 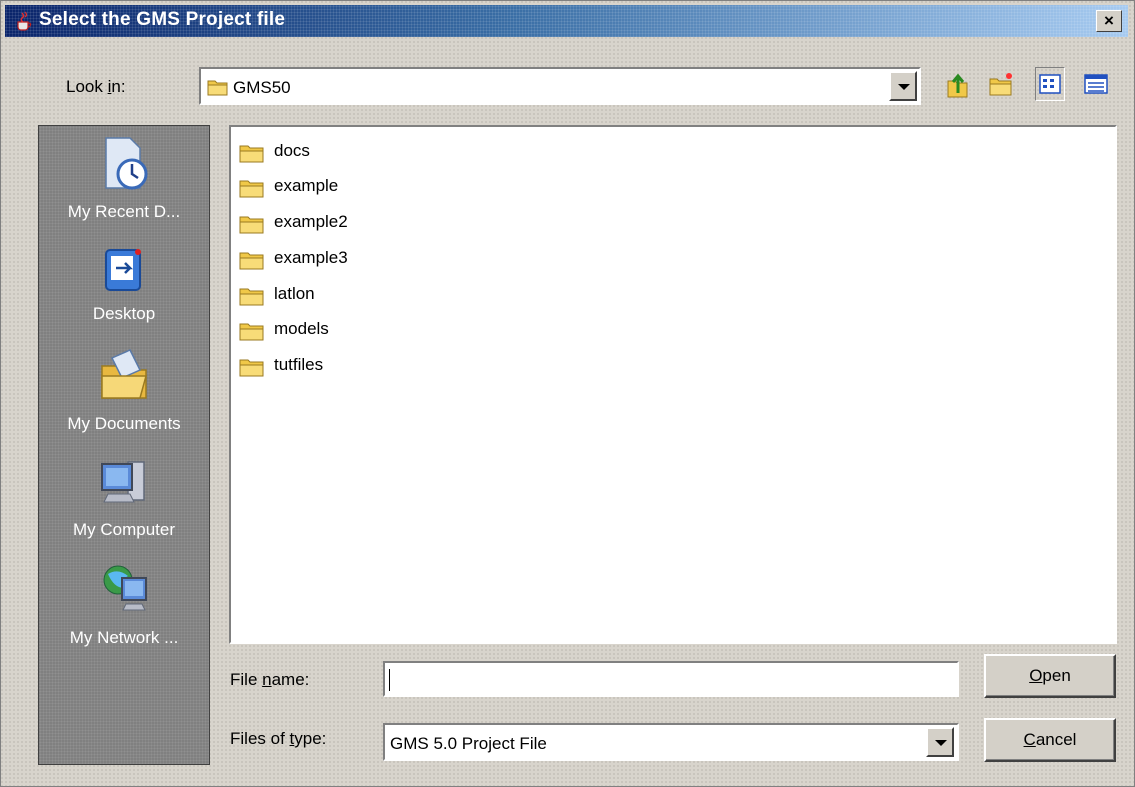 I want to click on place-desktop: Desktop, so click(x=124, y=283).